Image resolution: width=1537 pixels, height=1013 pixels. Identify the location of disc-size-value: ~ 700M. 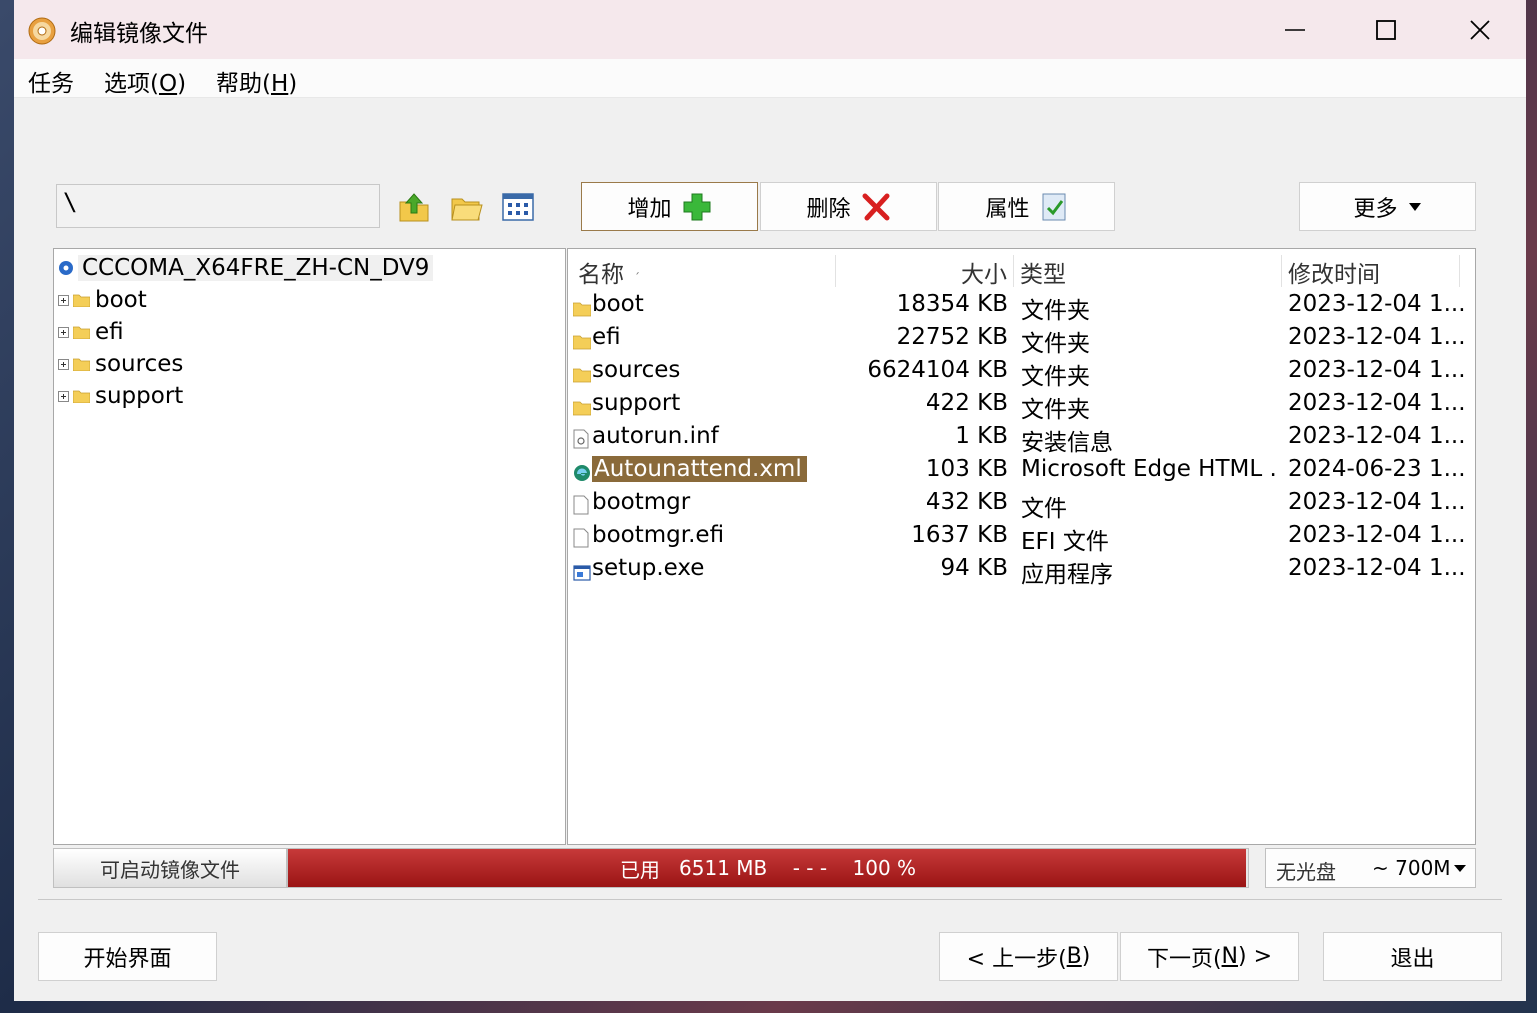
(1411, 868).